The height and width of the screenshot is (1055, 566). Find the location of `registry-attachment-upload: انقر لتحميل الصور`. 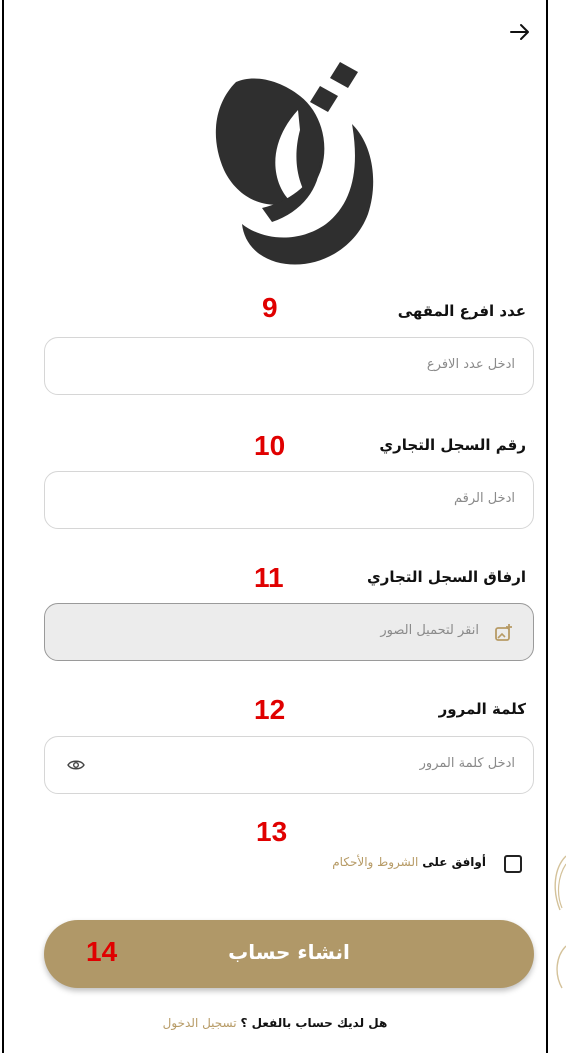

registry-attachment-upload: انقر لتحميل الصور is located at coordinates (289, 632).